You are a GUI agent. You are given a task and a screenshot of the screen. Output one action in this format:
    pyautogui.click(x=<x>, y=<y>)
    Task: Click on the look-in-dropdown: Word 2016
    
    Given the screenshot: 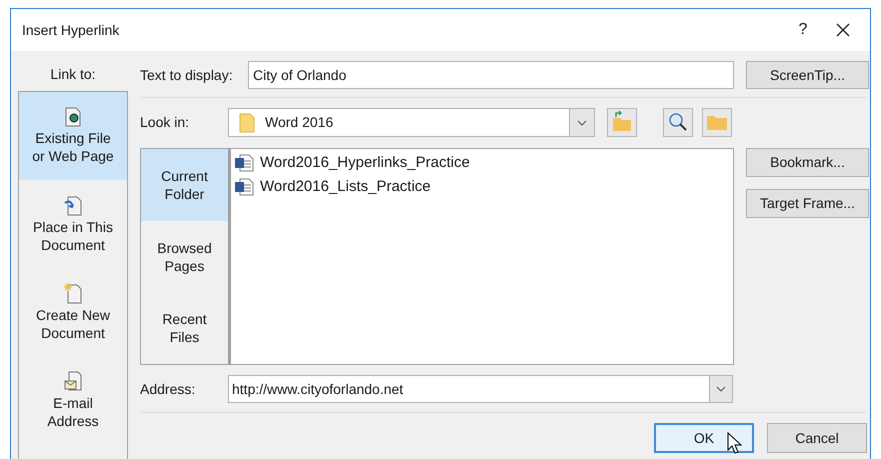 What is the action you would take?
    pyautogui.click(x=411, y=122)
    